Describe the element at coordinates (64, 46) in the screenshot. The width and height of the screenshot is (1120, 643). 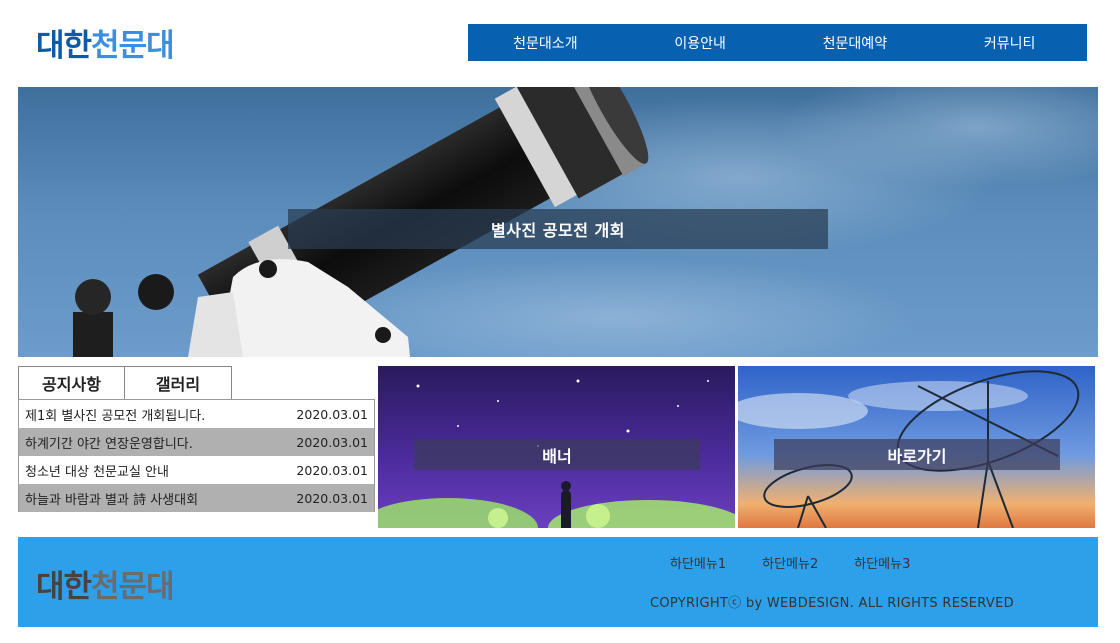
I see `logo-text-part1: 대한` at that location.